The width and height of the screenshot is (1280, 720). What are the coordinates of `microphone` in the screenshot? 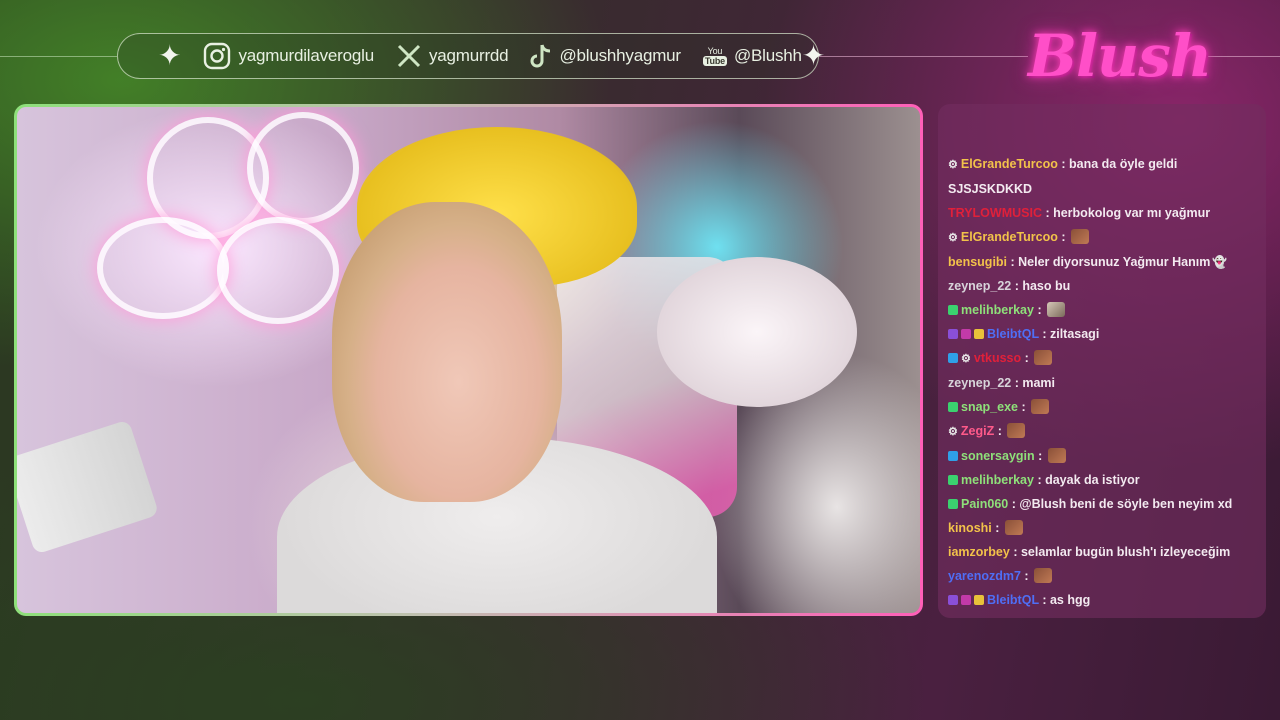 It's located at (88, 487).